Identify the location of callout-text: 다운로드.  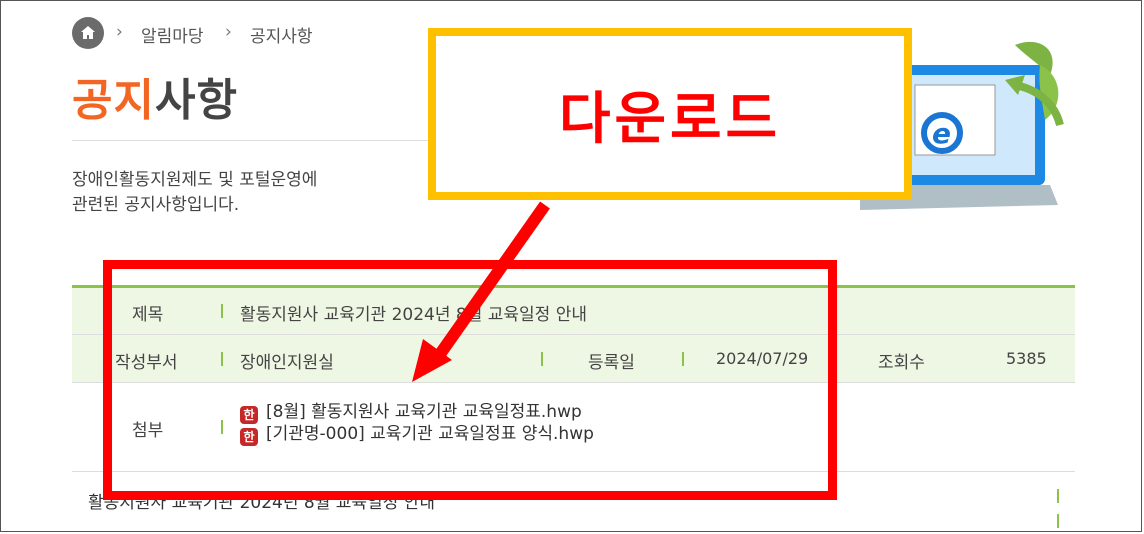
(670, 119).